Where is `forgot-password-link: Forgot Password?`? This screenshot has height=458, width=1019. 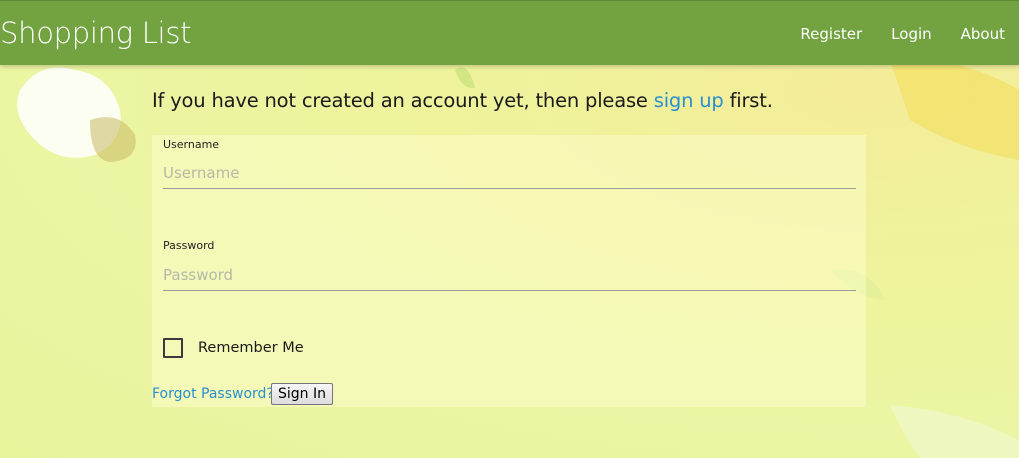 forgot-password-link: Forgot Password? is located at coordinates (213, 394).